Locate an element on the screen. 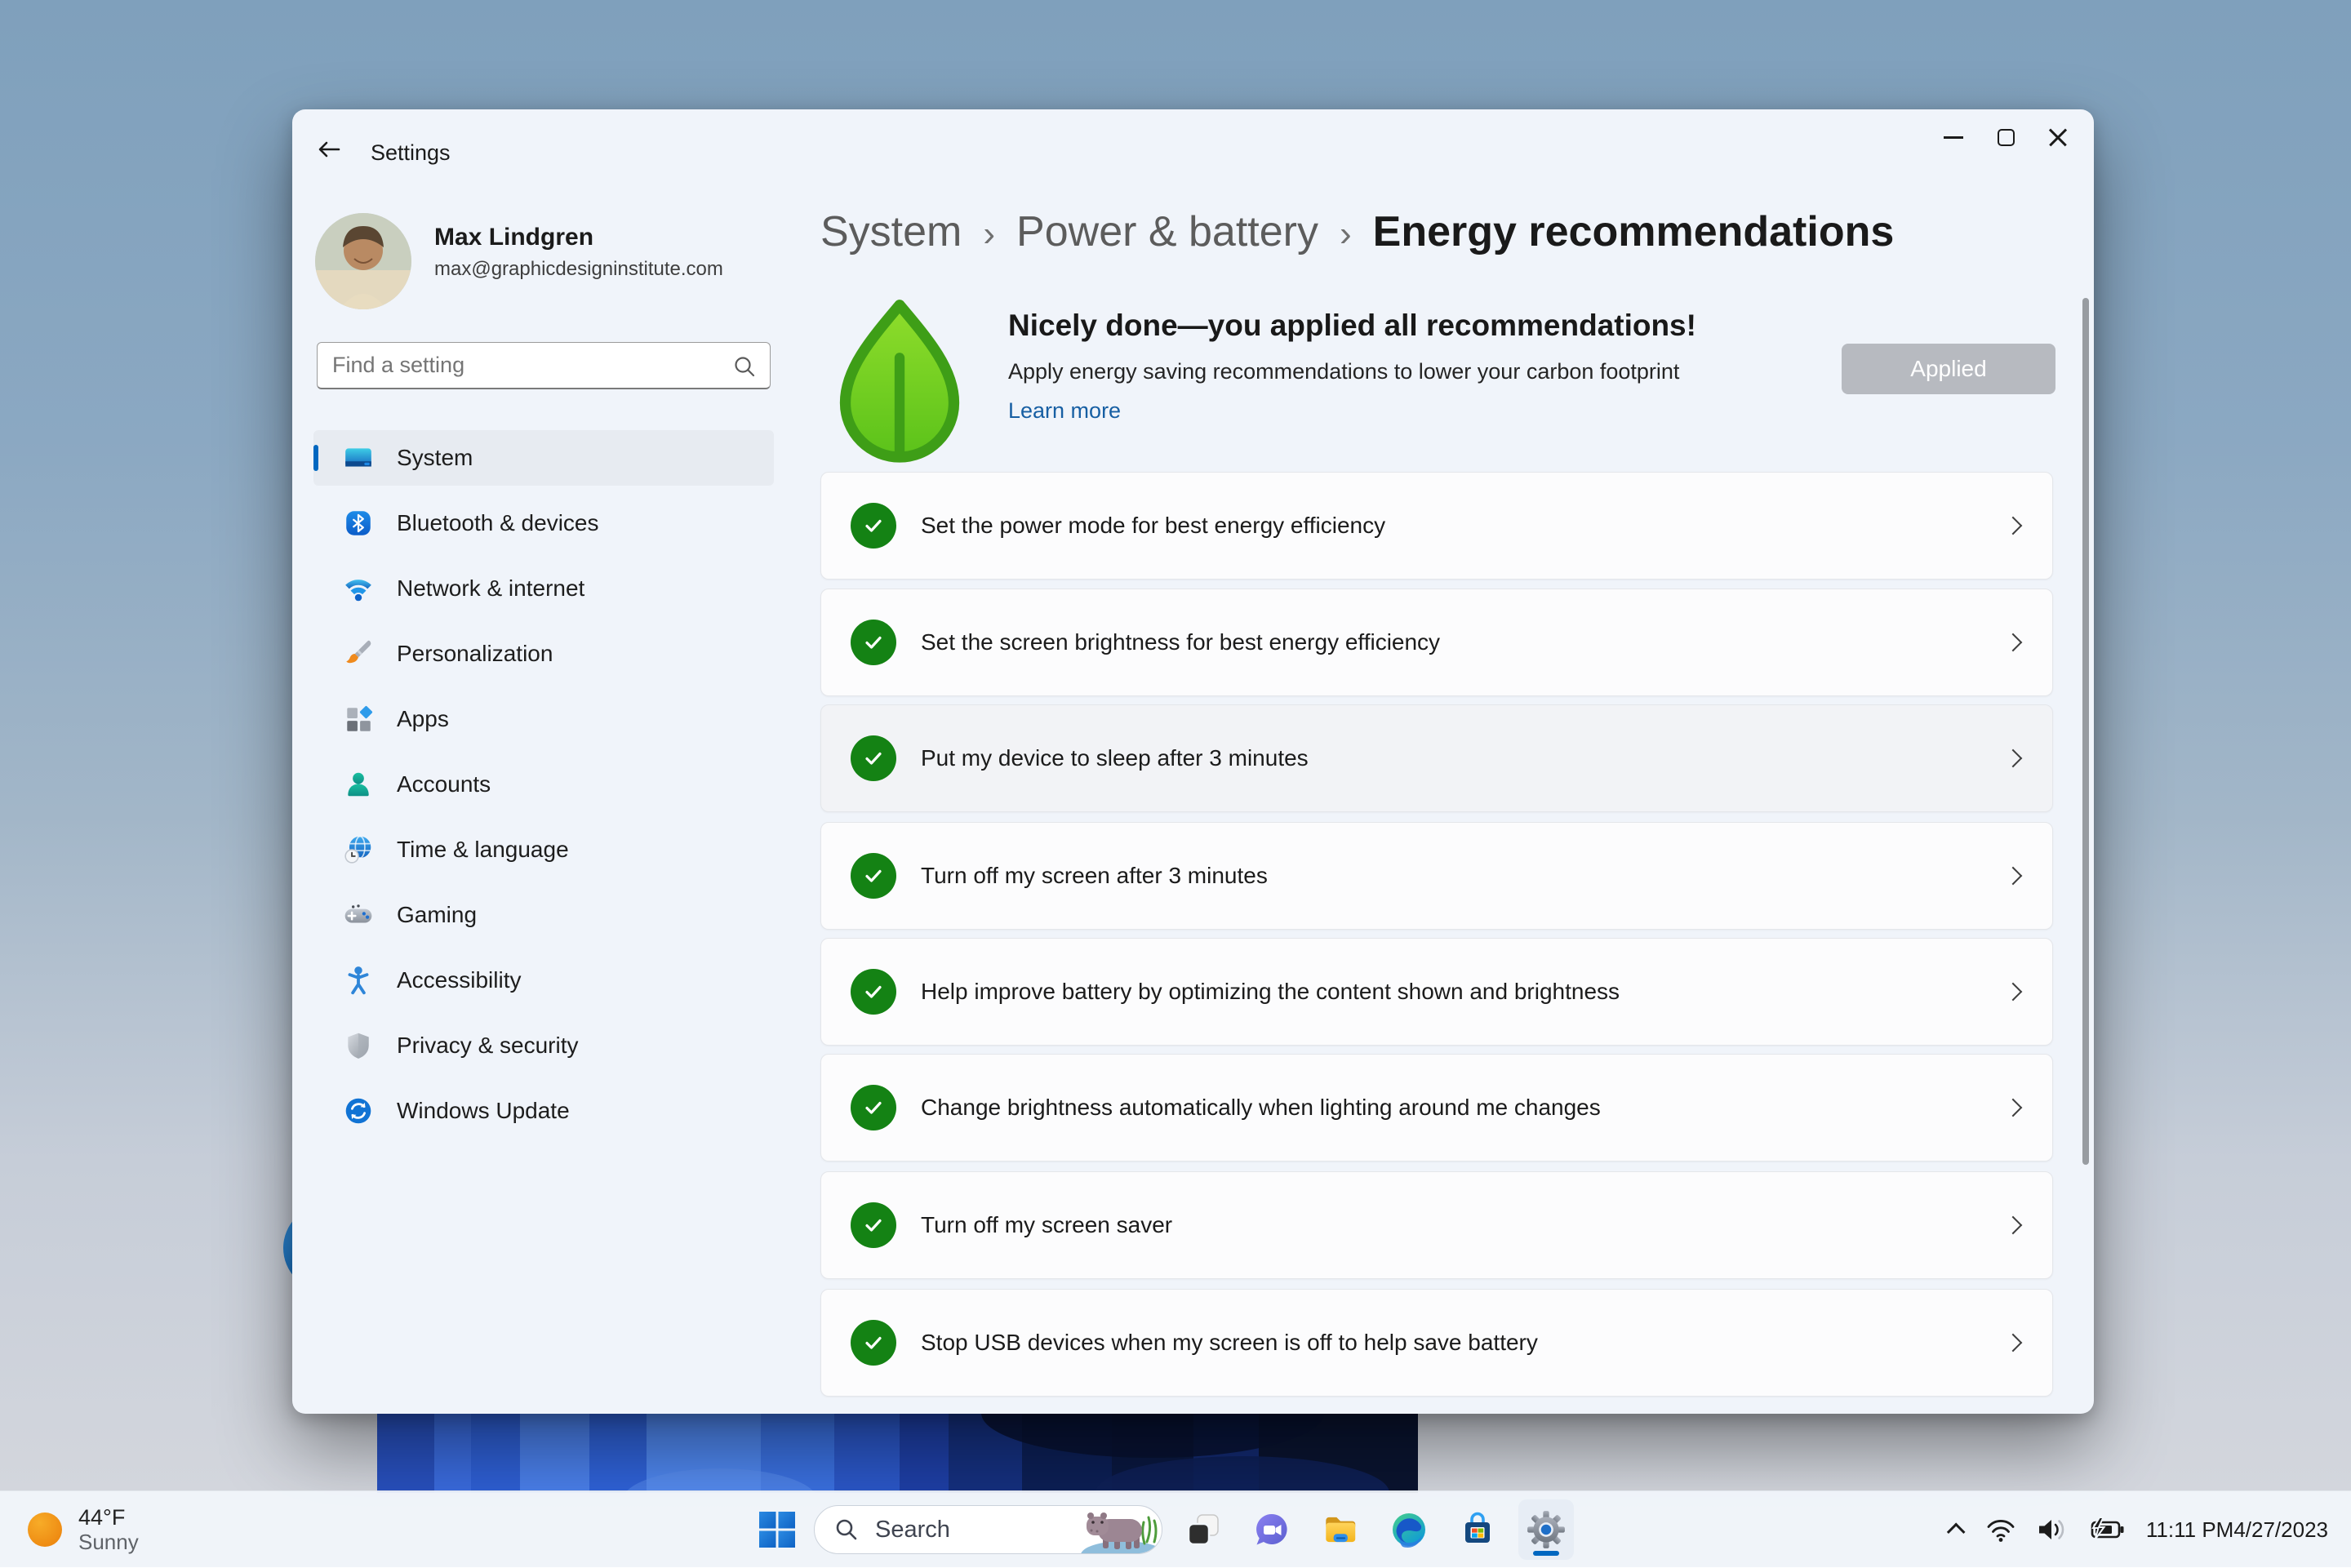 This screenshot has height=1568, width=2351. task-view-icon is located at coordinates (1203, 1530).